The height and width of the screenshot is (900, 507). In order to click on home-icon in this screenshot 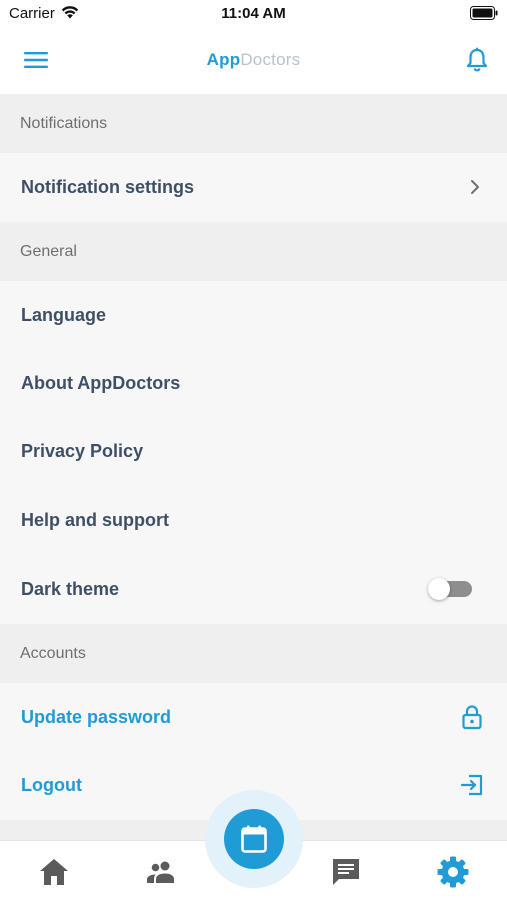, I will do `click(54, 872)`.